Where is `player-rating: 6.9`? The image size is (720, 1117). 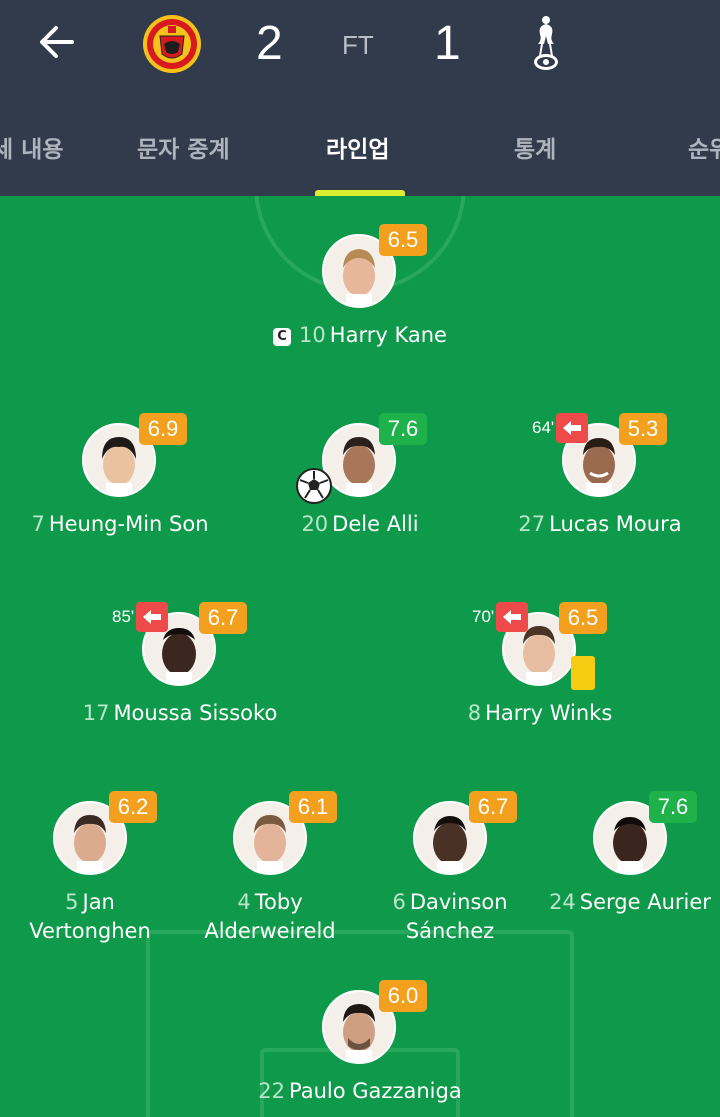
player-rating: 6.9 is located at coordinates (163, 429).